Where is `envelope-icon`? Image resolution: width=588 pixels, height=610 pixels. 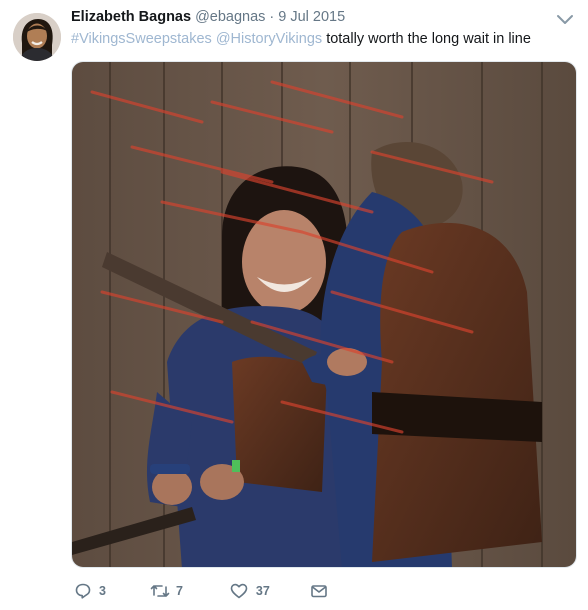
envelope-icon is located at coordinates (319, 591).